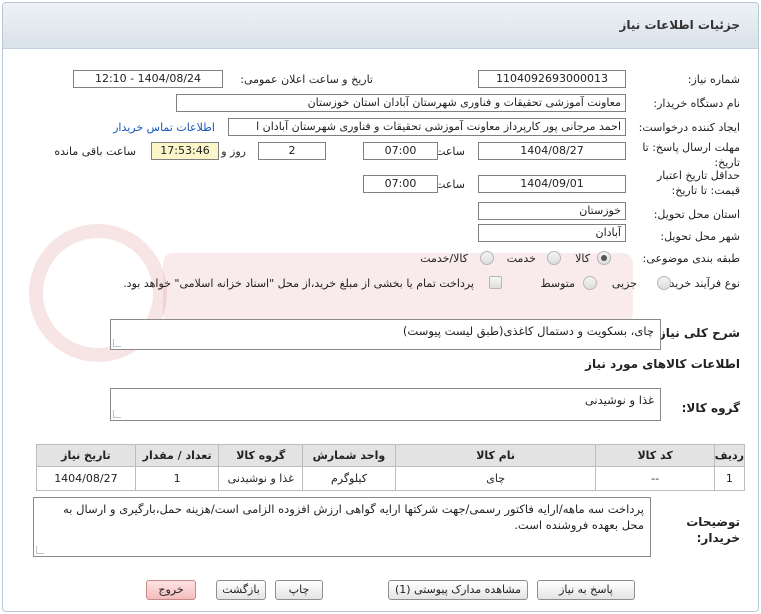 This screenshot has height=614, width=761. I want to click on category-radio-service, so click(554, 258).